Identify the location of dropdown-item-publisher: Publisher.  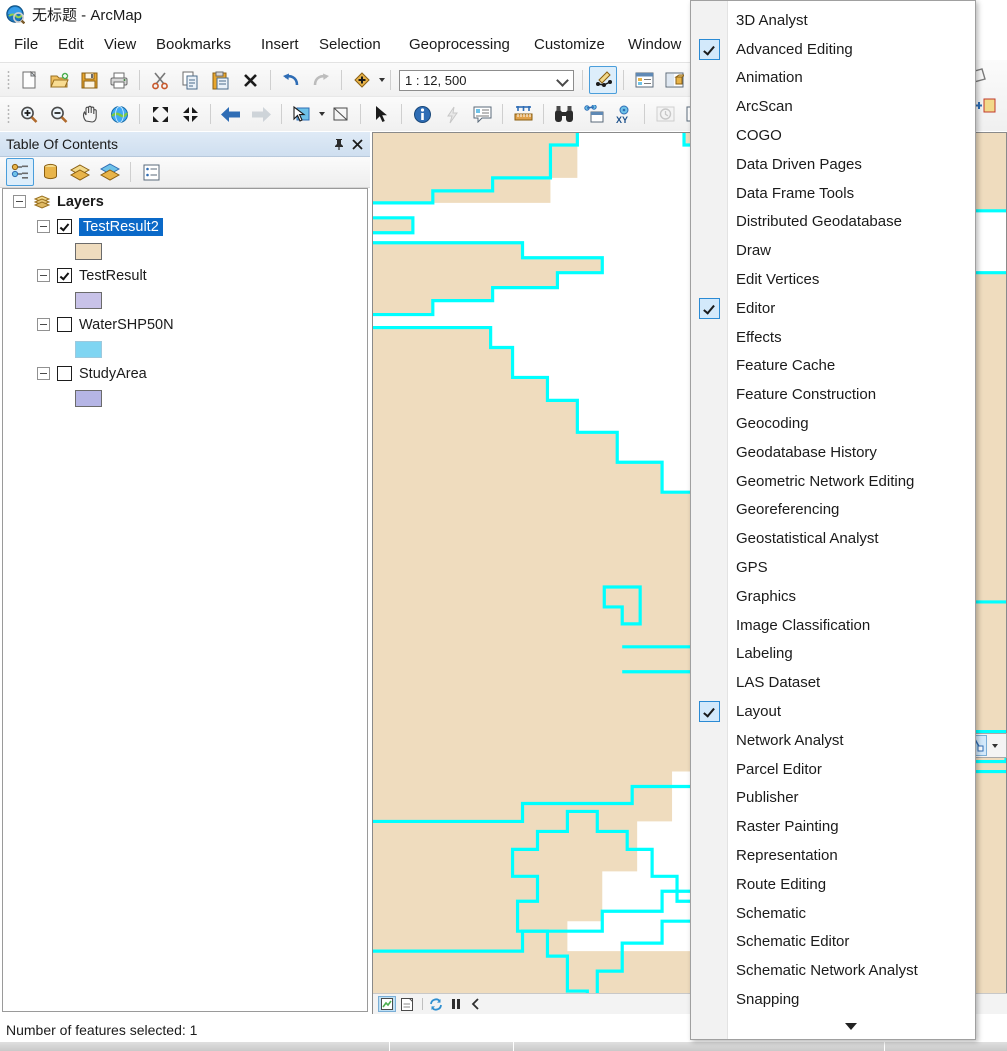
(833, 798).